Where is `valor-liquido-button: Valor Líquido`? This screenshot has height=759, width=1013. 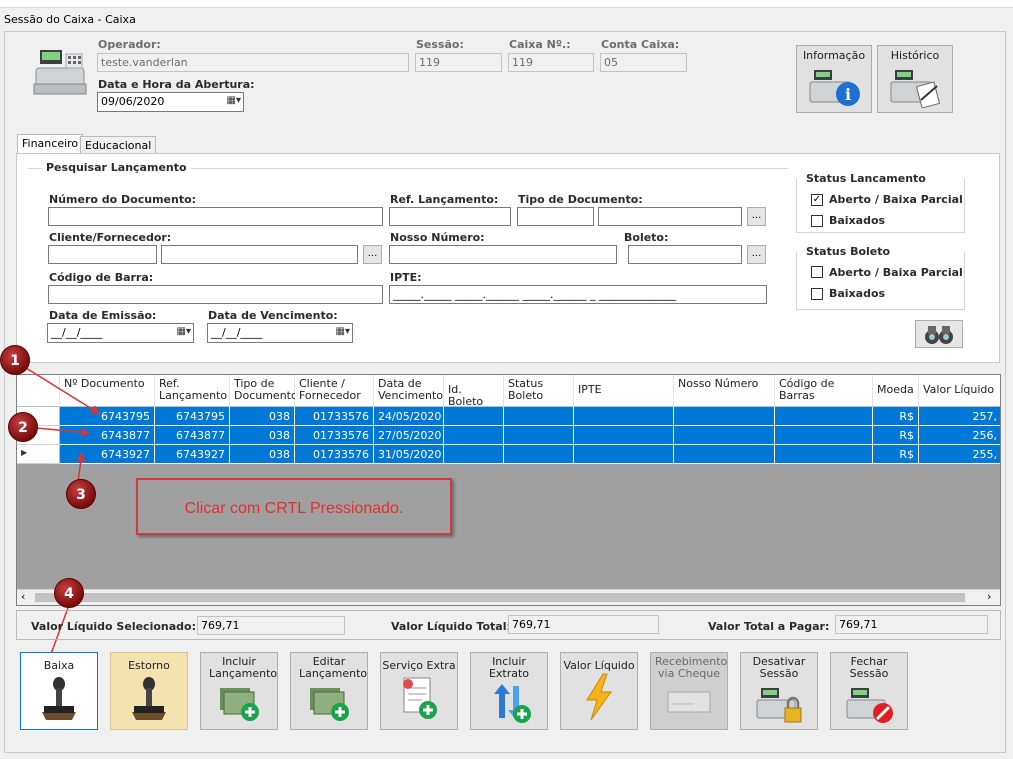
valor-liquido-button: Valor Líquido is located at coordinates (599, 691).